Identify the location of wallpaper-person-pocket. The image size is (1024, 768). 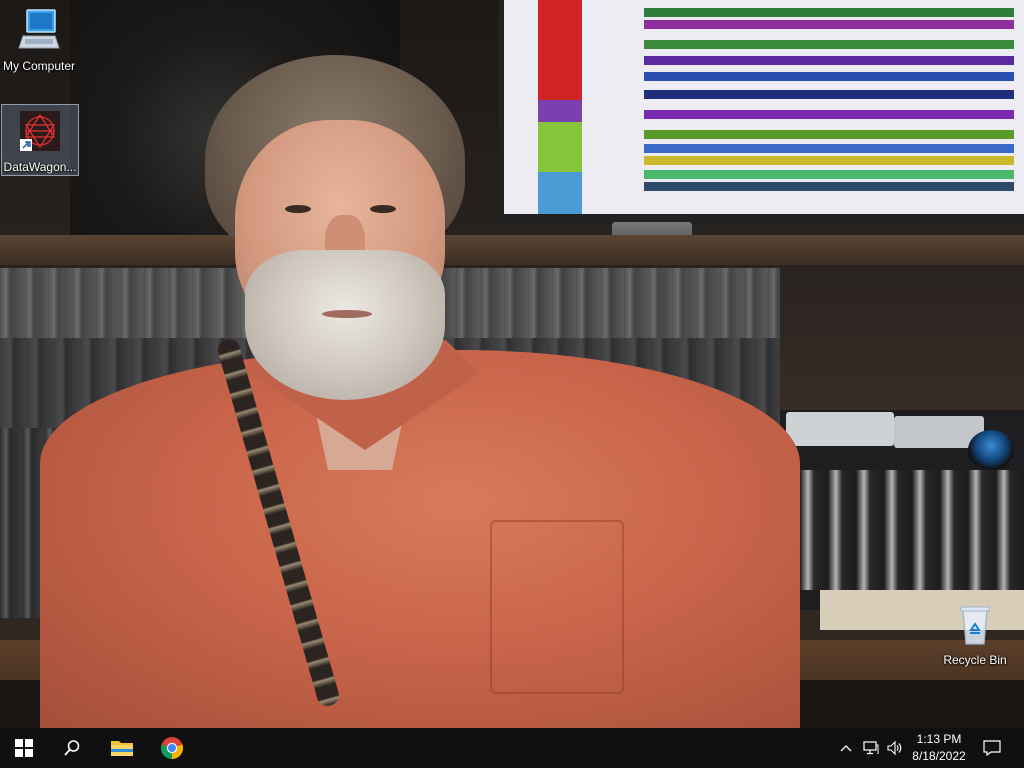
(557, 607).